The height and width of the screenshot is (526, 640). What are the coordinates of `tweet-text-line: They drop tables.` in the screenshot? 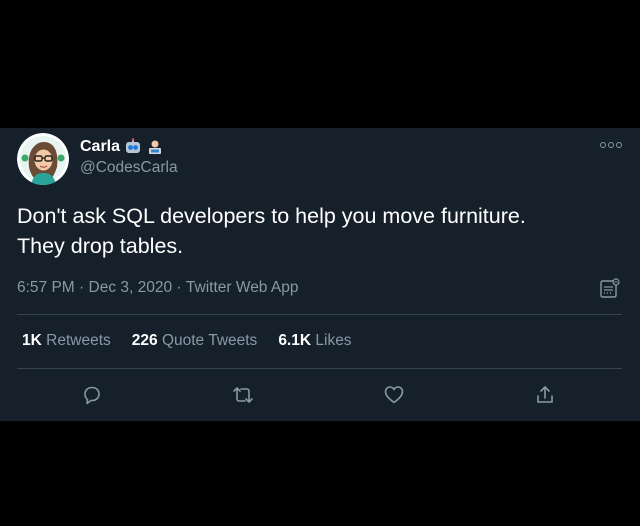 It's located at (100, 246).